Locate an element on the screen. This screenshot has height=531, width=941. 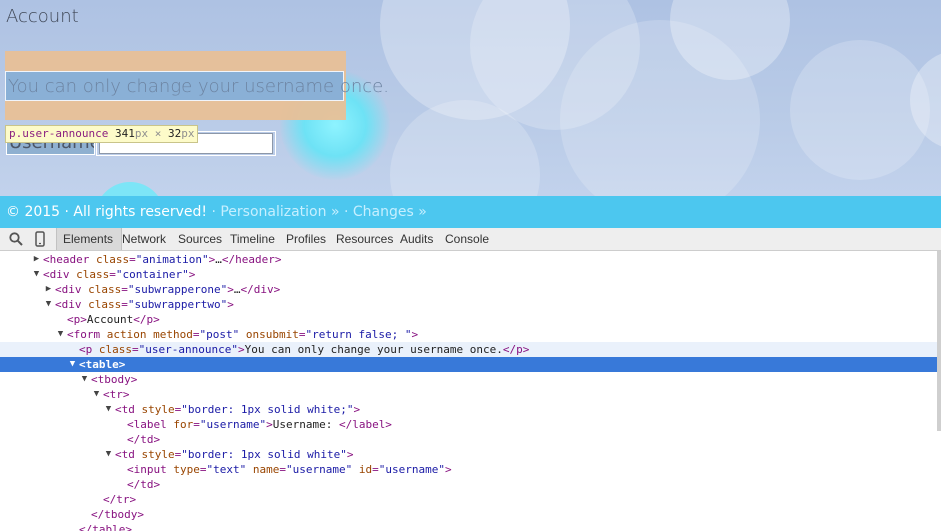
dom-node-row: ▼ <tbody> is located at coordinates (468, 379).